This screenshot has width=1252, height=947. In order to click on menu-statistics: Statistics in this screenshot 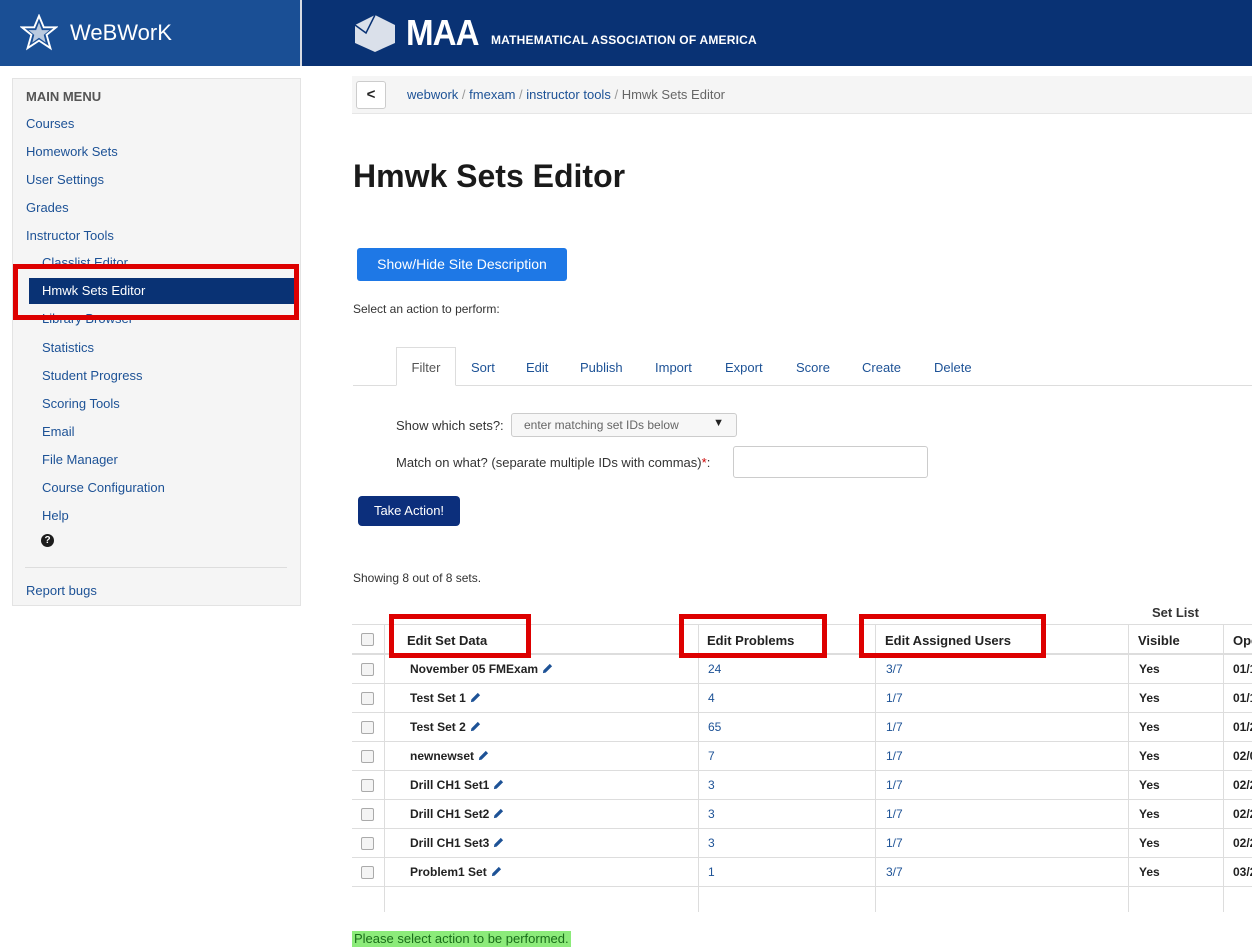, I will do `click(68, 347)`.